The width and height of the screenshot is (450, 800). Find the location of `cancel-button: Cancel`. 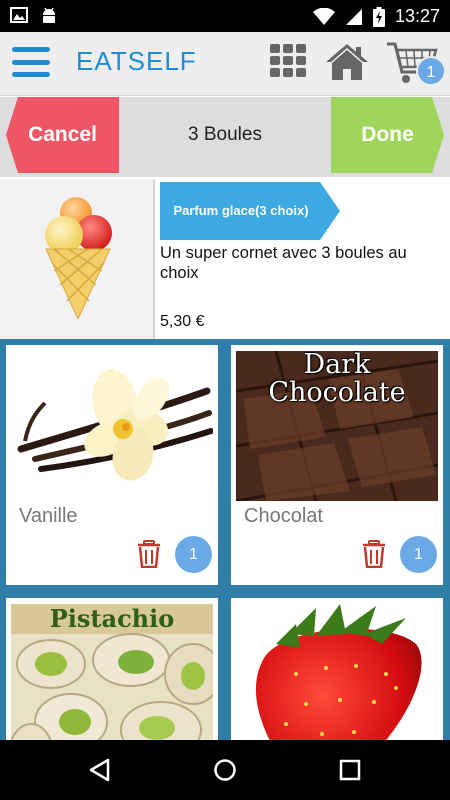

cancel-button: Cancel is located at coordinates (62, 135).